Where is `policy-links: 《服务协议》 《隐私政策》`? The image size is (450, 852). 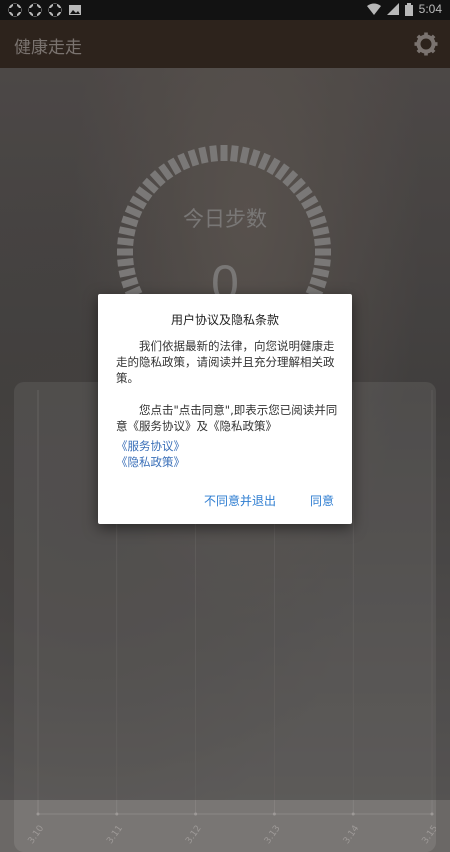 policy-links: 《服务协议》 《隐私政策》 is located at coordinates (150, 454).